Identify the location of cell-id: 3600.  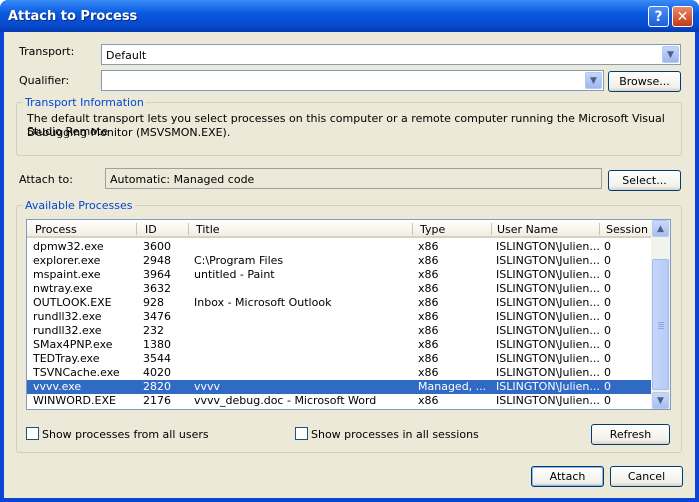
(157, 246).